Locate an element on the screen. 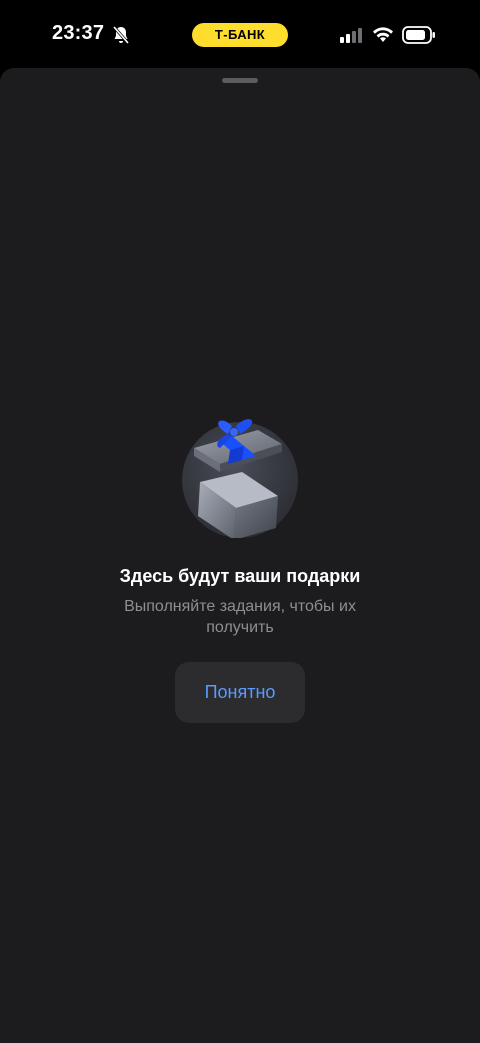 The height and width of the screenshot is (1043, 480). status-time: 23:37 is located at coordinates (78, 33).